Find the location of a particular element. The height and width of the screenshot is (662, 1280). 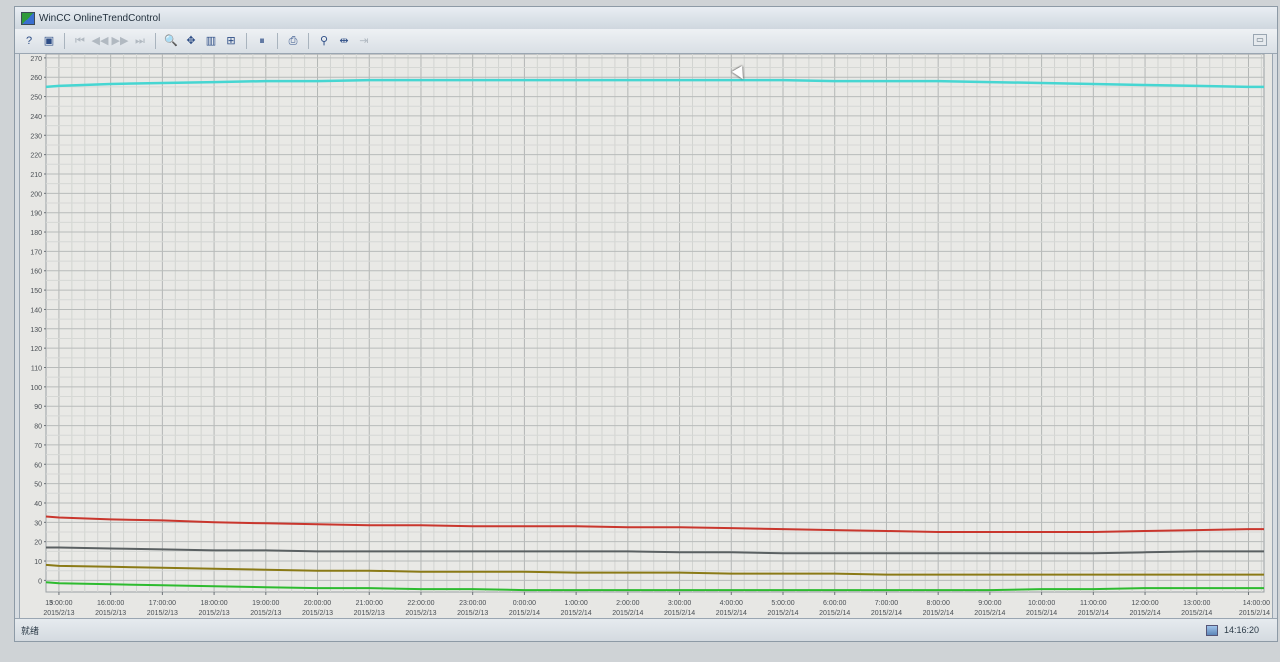

y-tick-label: 230 is located at coordinates (36, 136).